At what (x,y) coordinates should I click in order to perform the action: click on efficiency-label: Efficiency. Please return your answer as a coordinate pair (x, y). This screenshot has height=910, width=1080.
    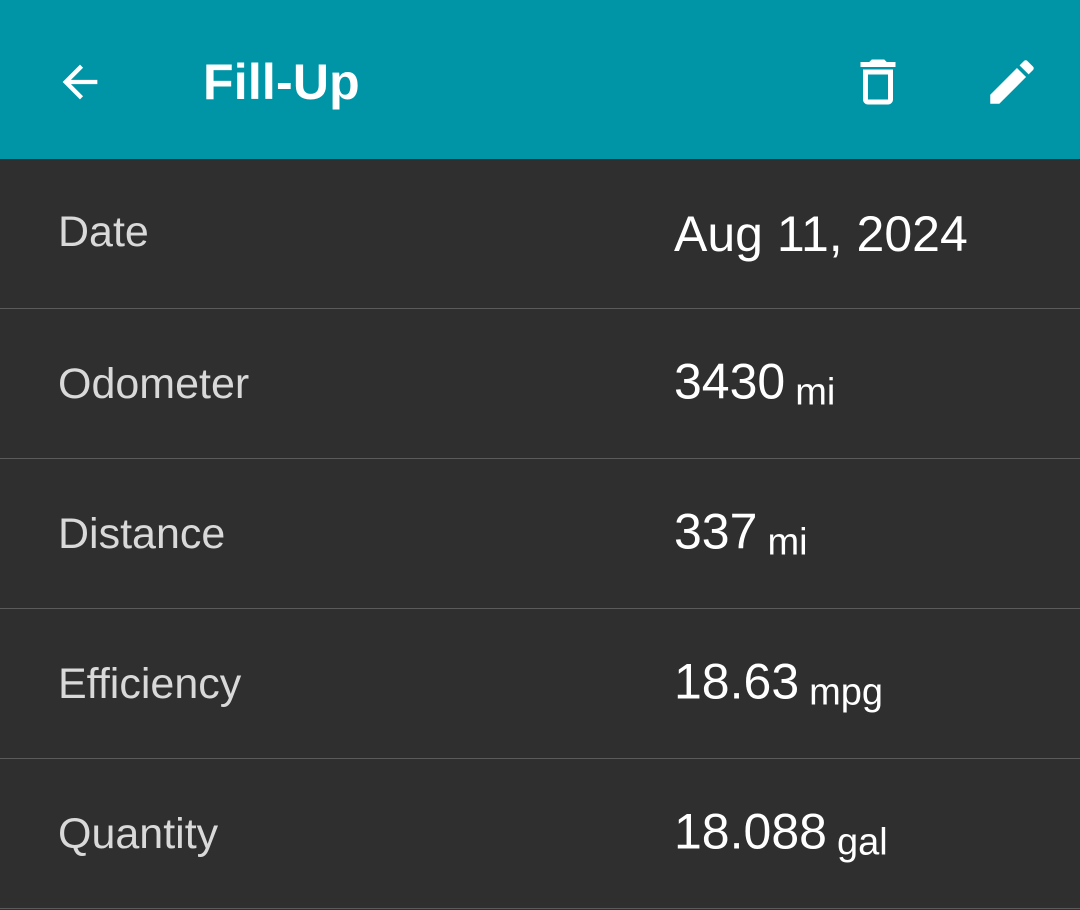
    Looking at the image, I should click on (150, 683).